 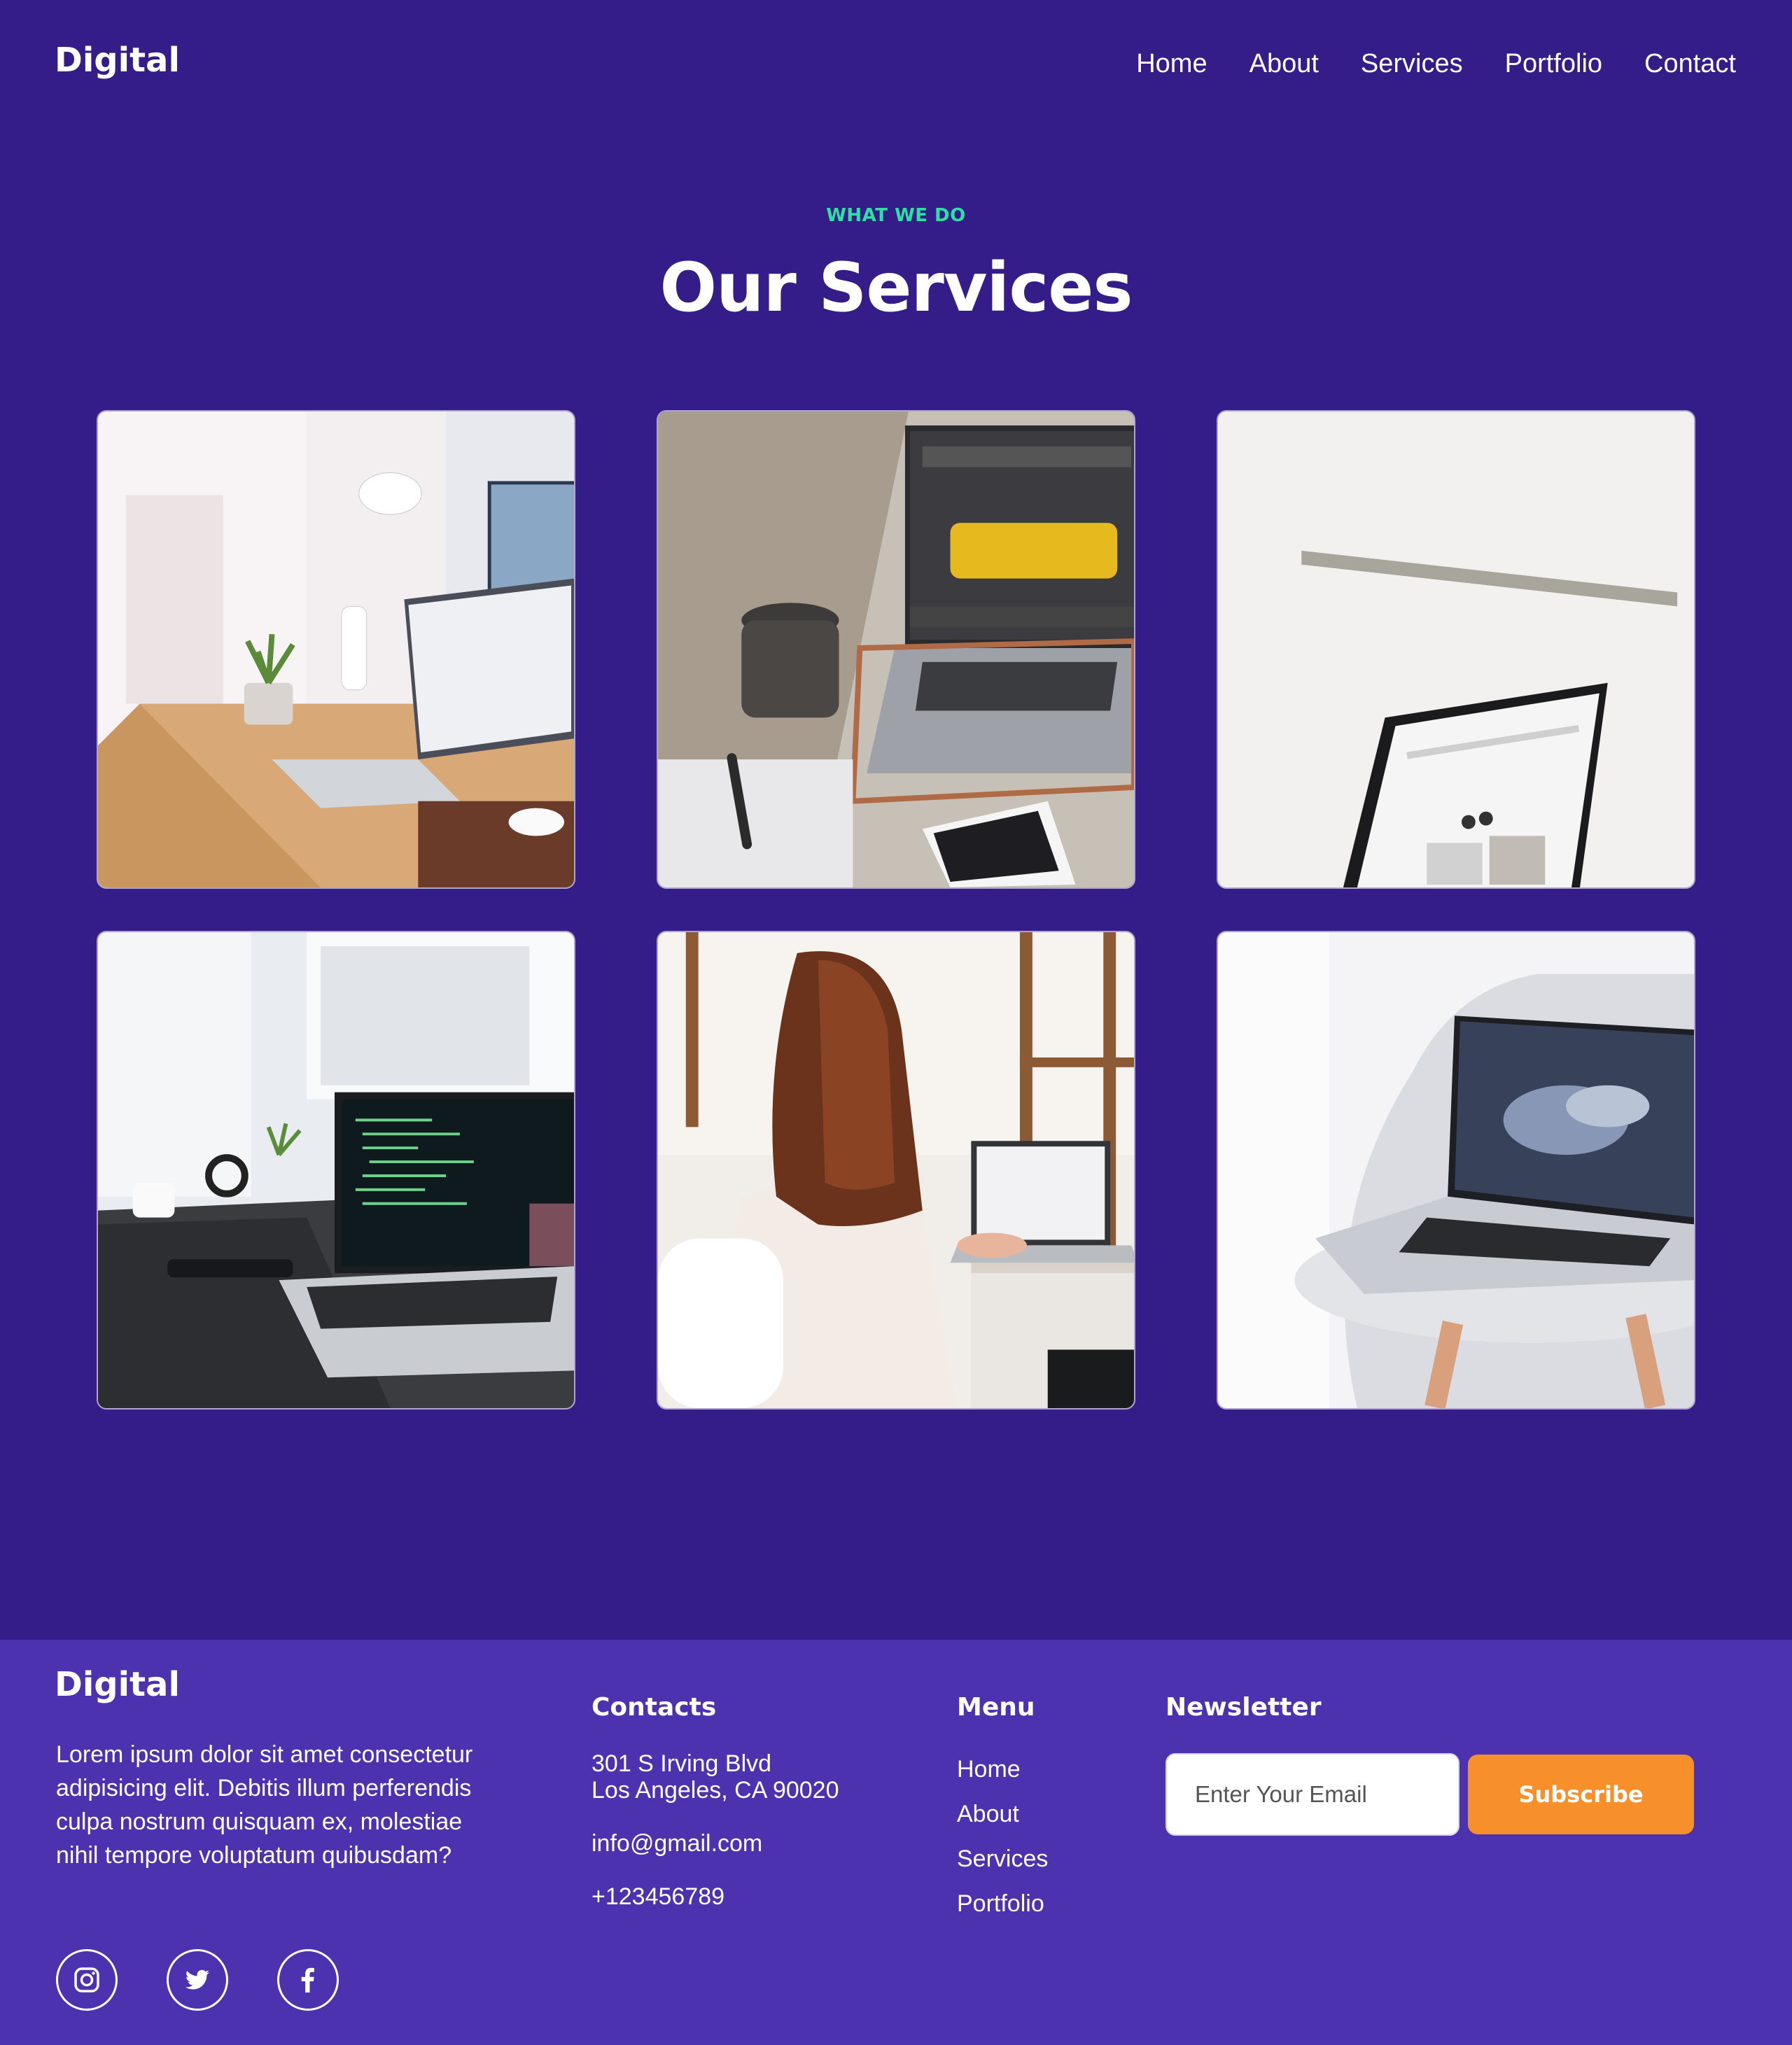 I want to click on laptop-on-chair-photo, so click(x=1456, y=1170).